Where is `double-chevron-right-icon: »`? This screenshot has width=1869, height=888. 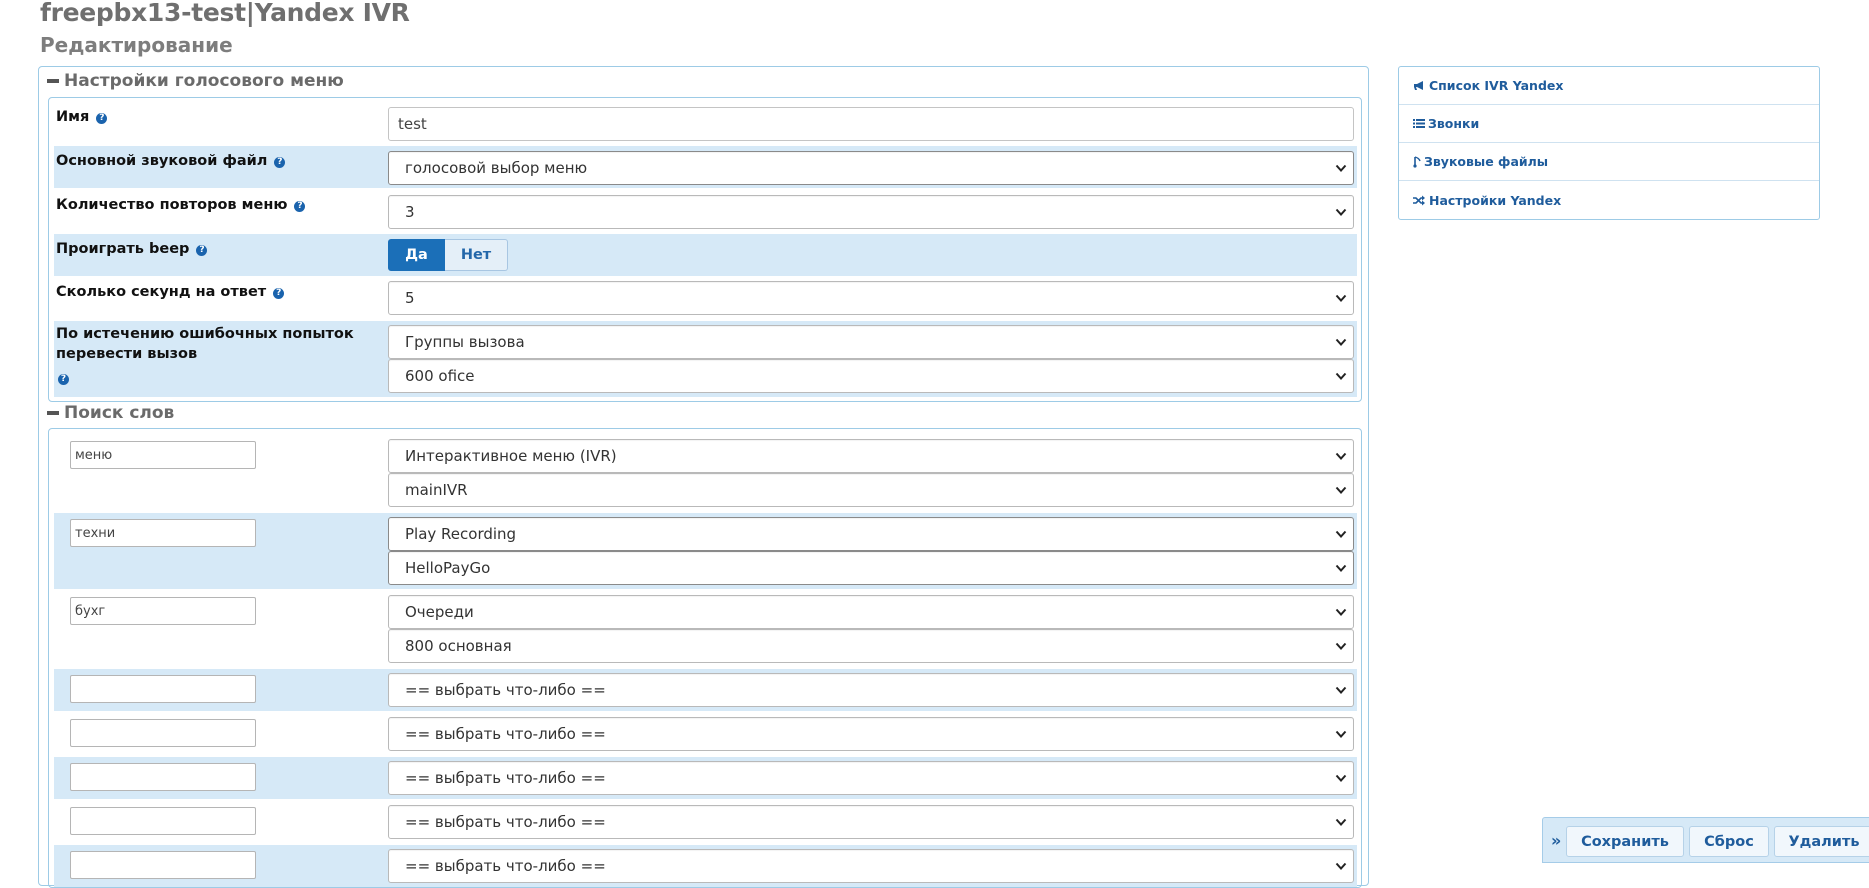 double-chevron-right-icon: » is located at coordinates (1556, 840).